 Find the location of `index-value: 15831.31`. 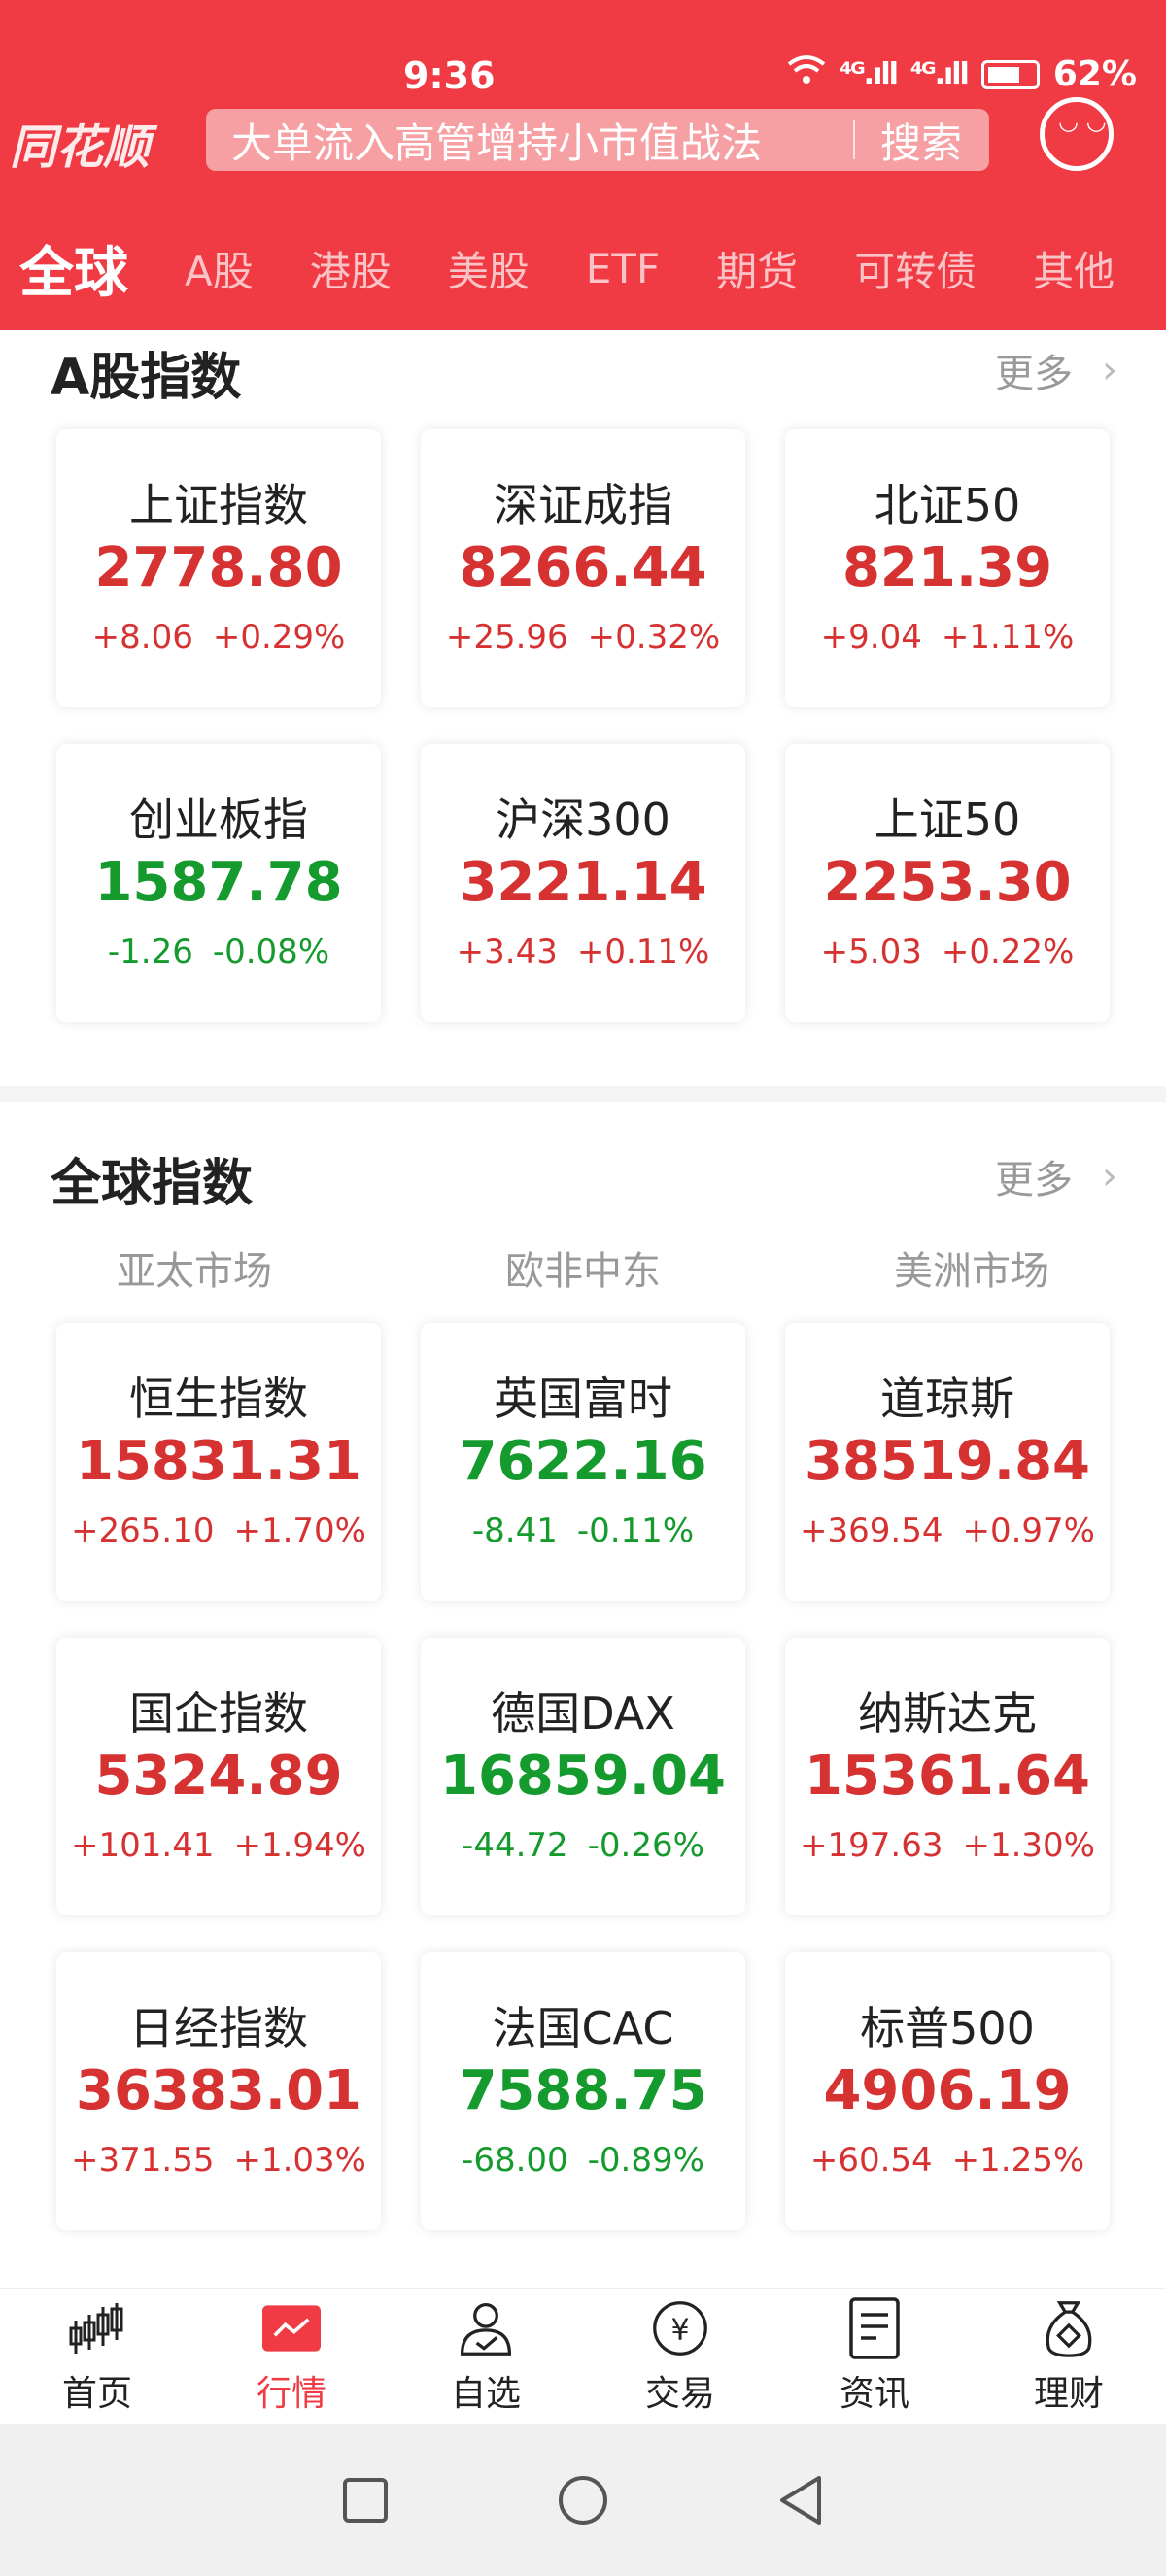

index-value: 15831.31 is located at coordinates (218, 1461).